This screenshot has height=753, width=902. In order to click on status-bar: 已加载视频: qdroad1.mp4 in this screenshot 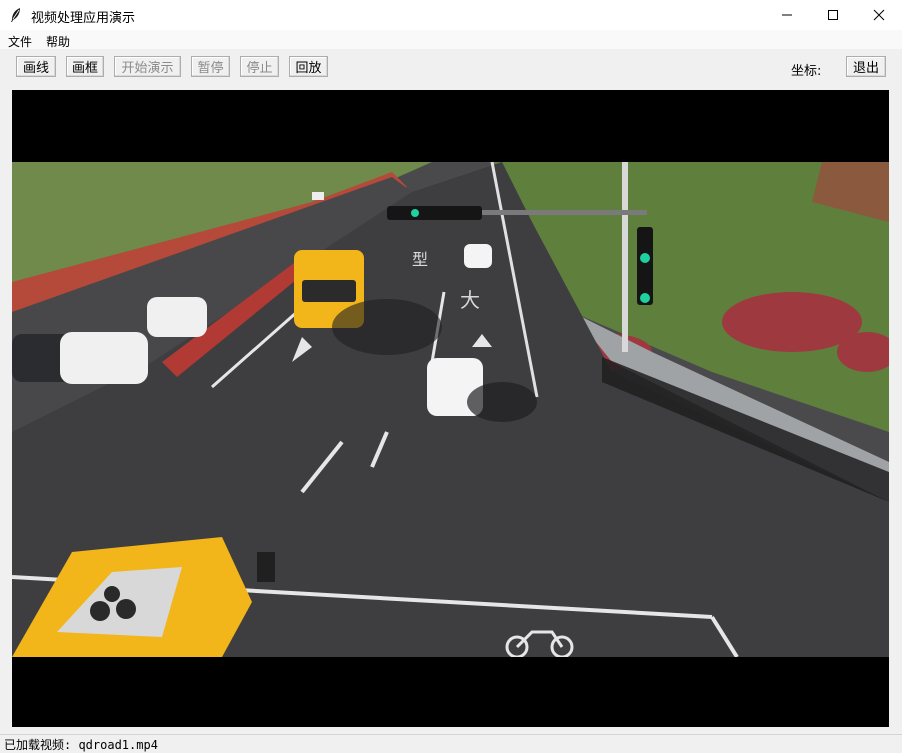, I will do `click(451, 743)`.